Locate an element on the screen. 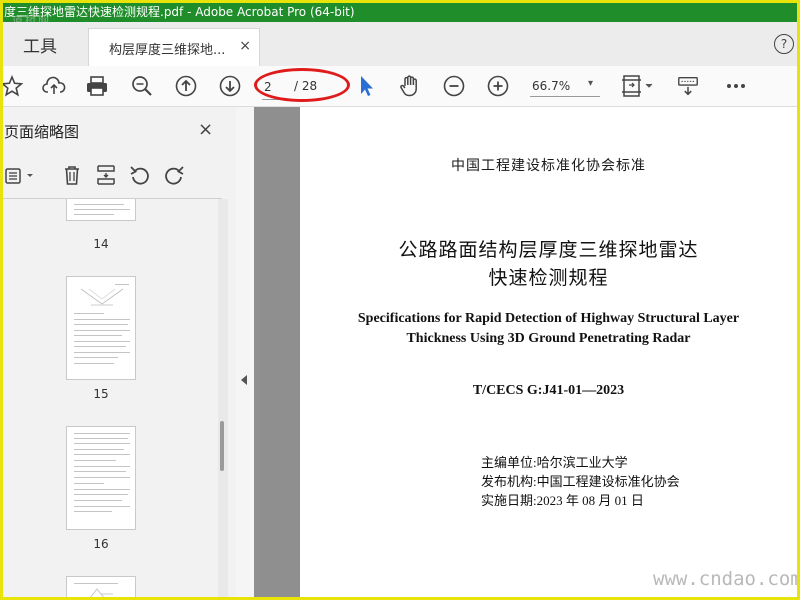 This screenshot has height=600, width=800. zoom-out-icon is located at coordinates (454, 86).